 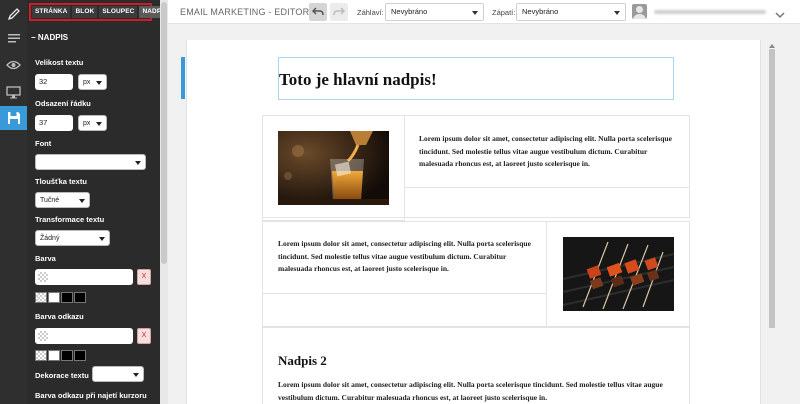 I want to click on clear-color-button: X, so click(x=144, y=277).